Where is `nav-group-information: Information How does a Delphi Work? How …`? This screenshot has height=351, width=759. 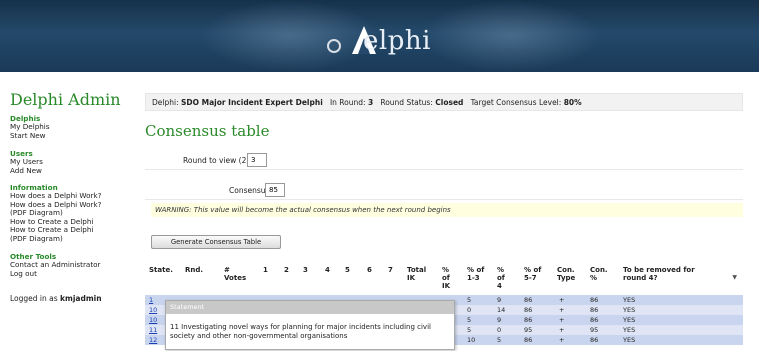
nav-group-information: Information How does a Delphi Work? How … is located at coordinates (55, 213).